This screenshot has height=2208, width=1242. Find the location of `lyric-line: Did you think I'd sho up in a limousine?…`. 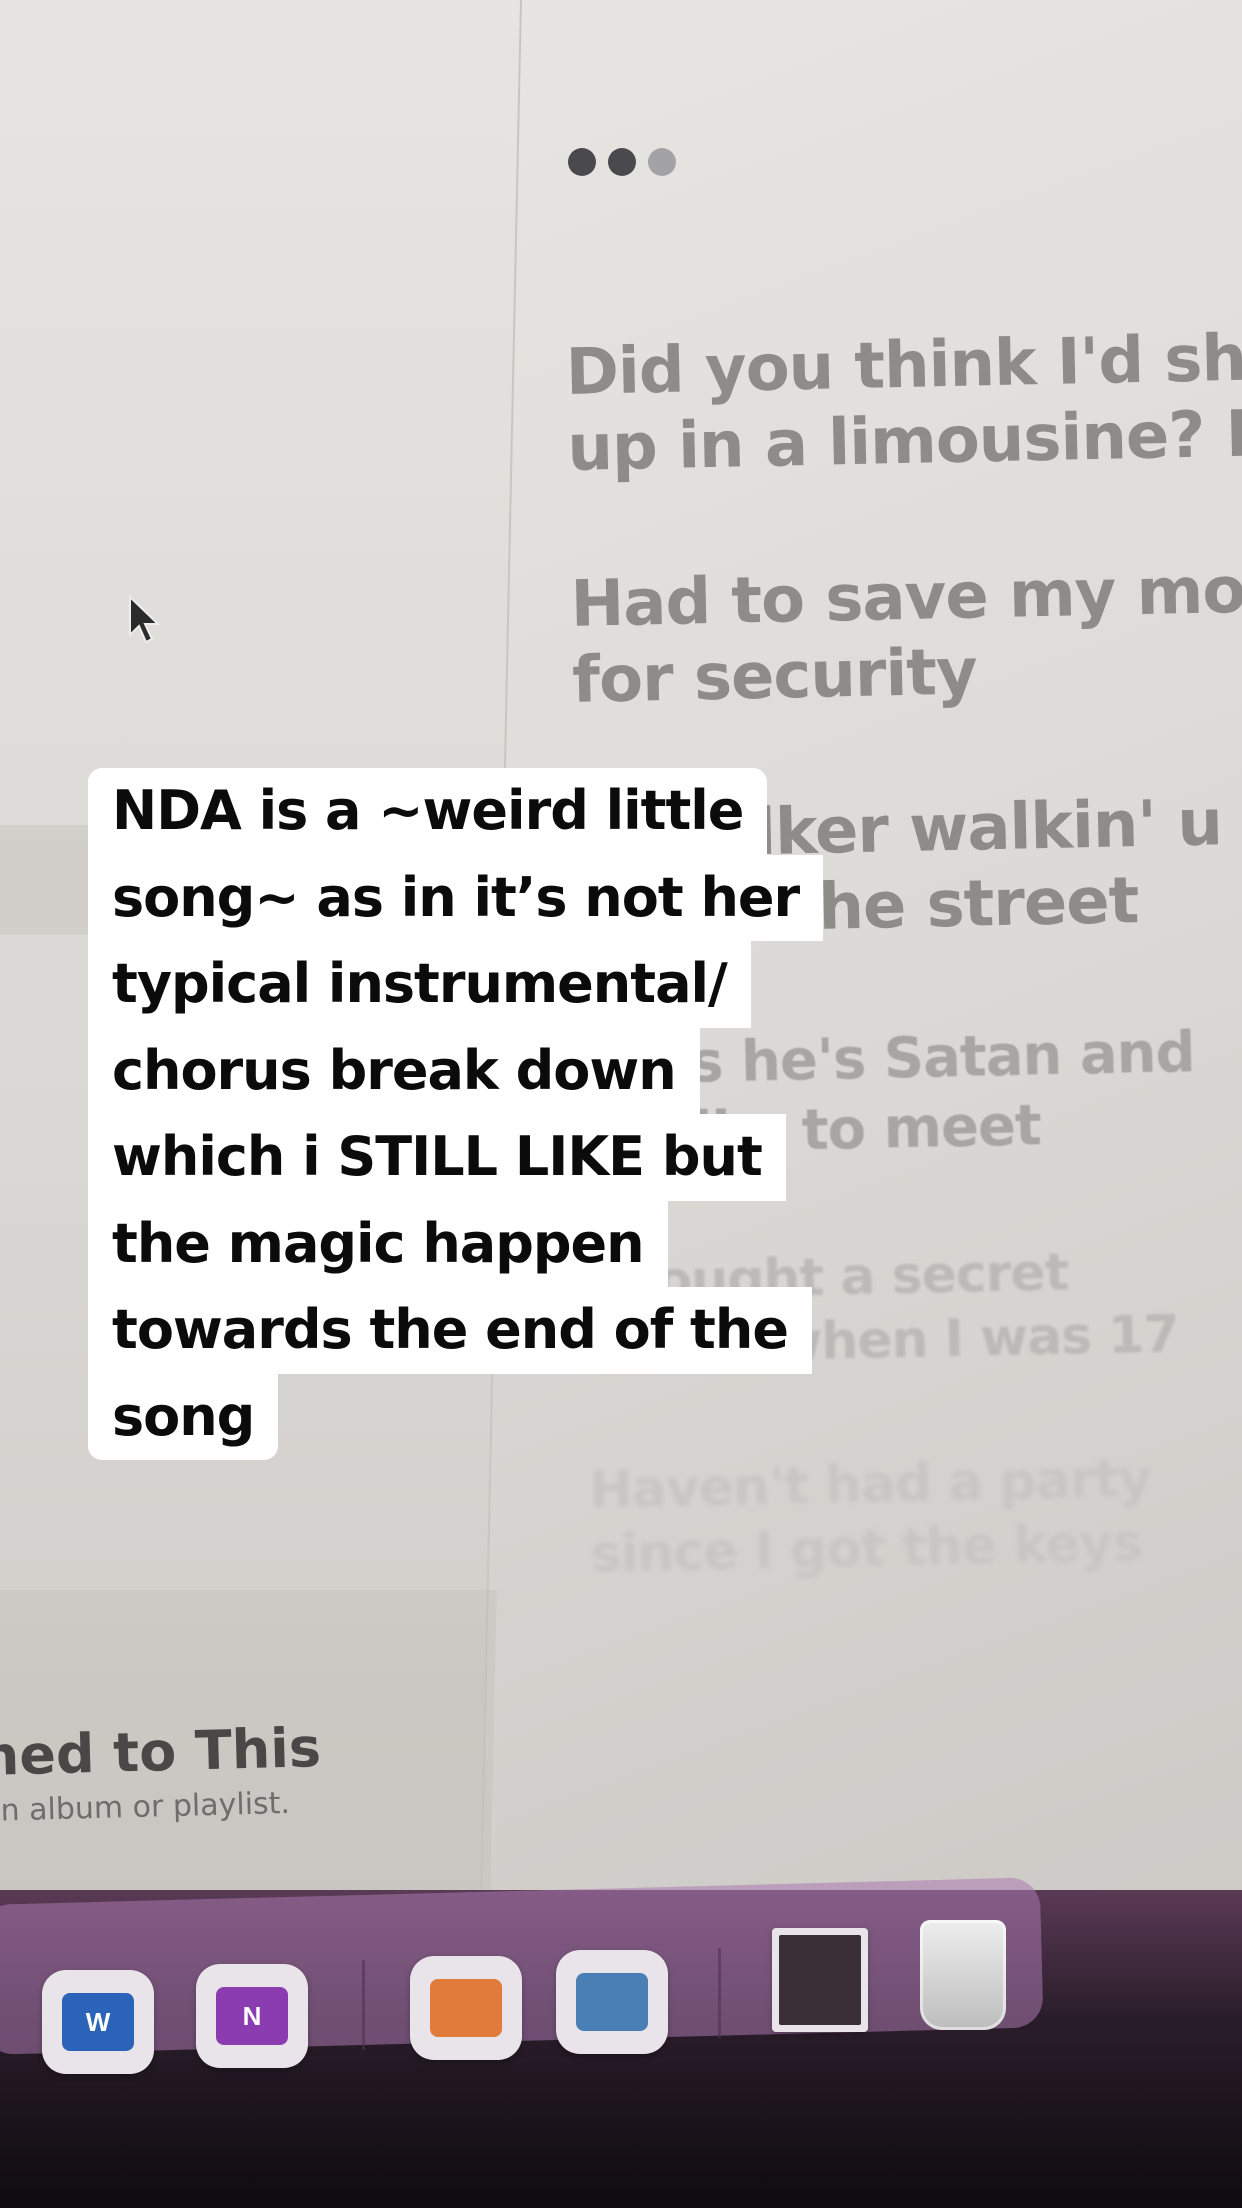

lyric-line: Did you think I'd sho up in a limousine?… is located at coordinates (903, 403).